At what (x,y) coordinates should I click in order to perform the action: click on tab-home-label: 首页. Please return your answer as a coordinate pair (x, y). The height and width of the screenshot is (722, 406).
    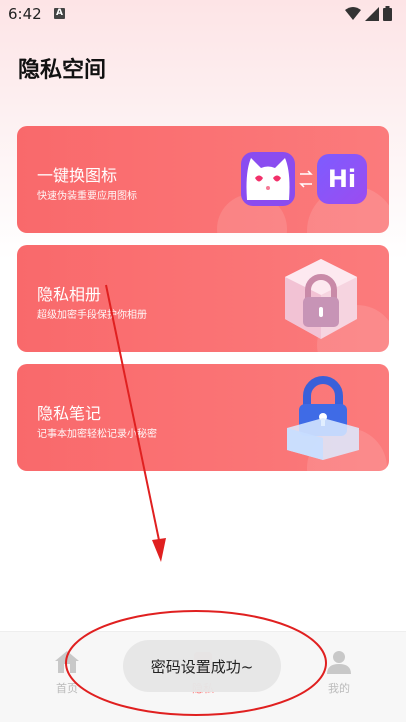
    Looking at the image, I should click on (67, 688).